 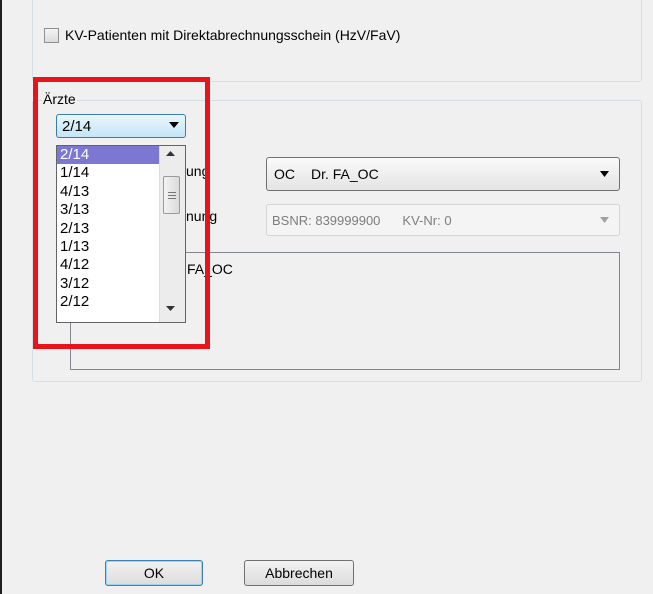 What do you see at coordinates (51, 35) in the screenshot?
I see `kv-patienten-checkbox` at bounding box center [51, 35].